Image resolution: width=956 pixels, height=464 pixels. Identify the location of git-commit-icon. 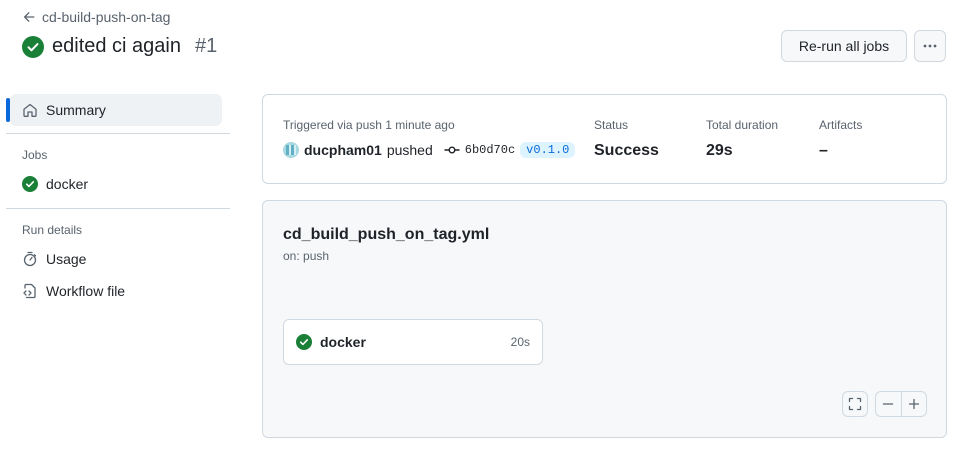
(452, 150).